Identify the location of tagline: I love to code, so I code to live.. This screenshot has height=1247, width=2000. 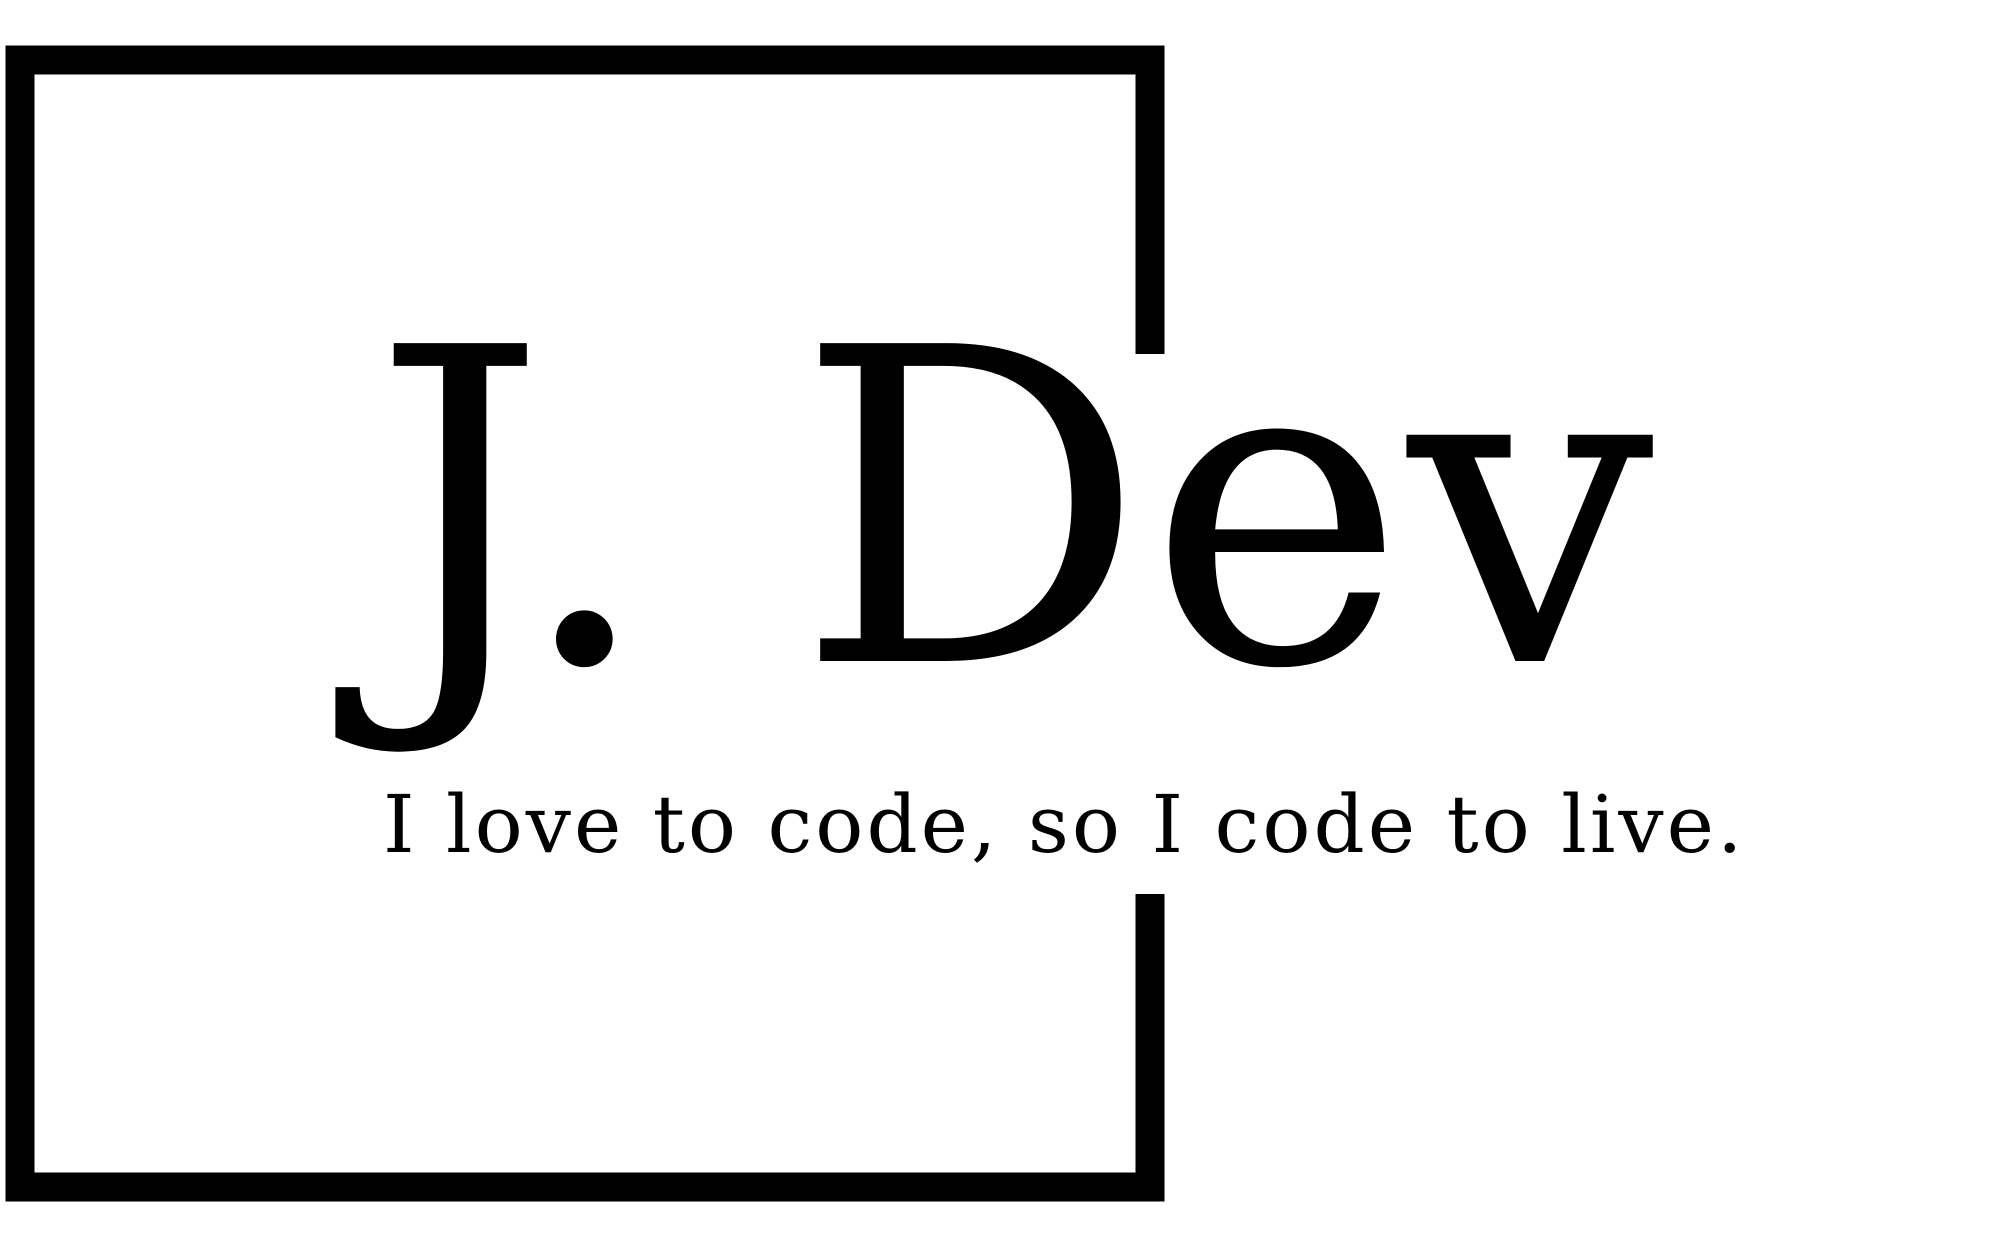
(1064, 824).